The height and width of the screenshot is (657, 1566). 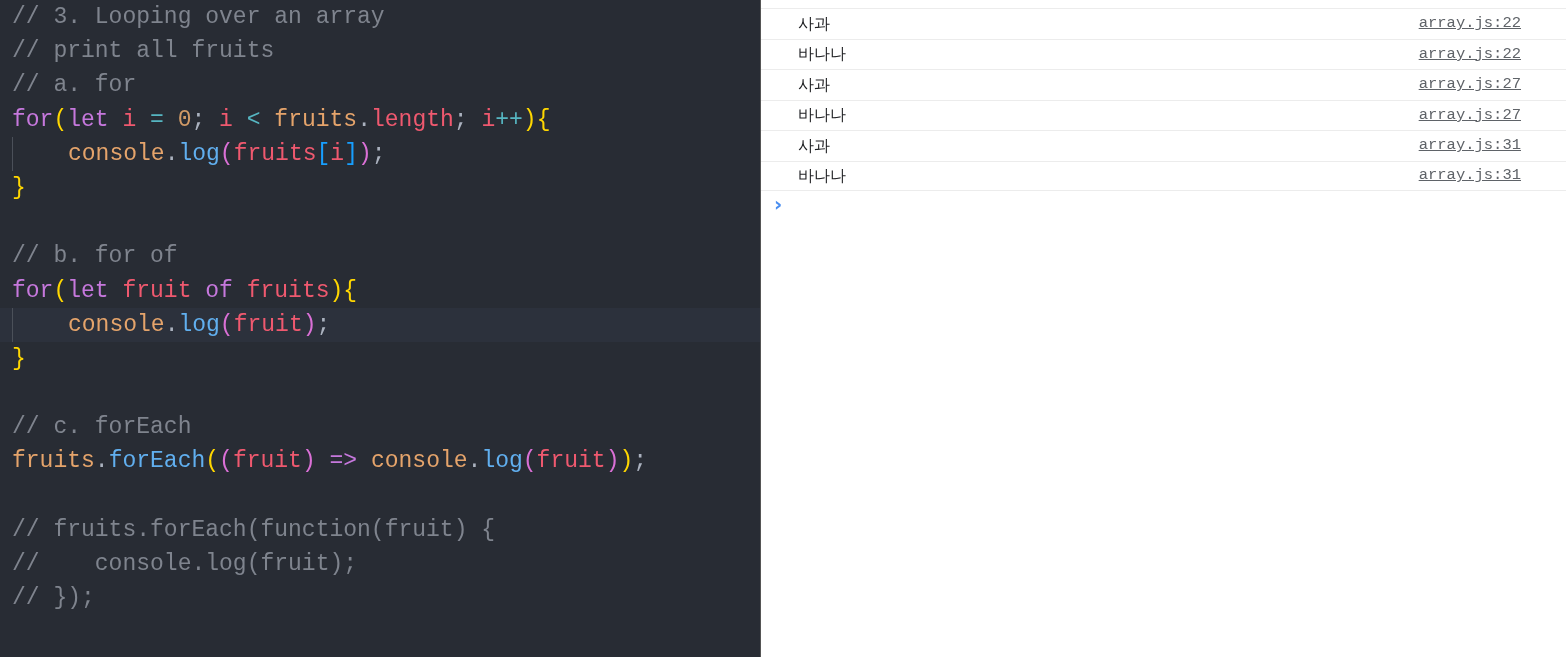 I want to click on code-line: // c. forEach, so click(x=102, y=428).